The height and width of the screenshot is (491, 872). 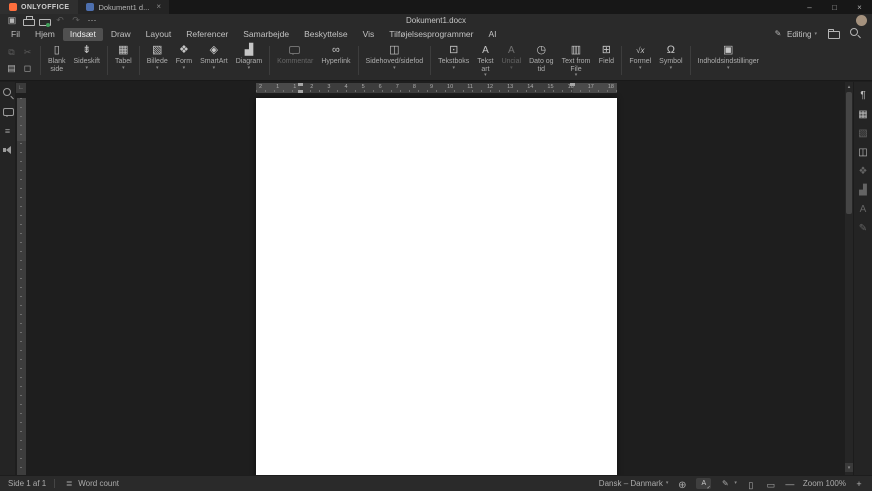 I want to click on textart-settings-button, so click(x=863, y=209).